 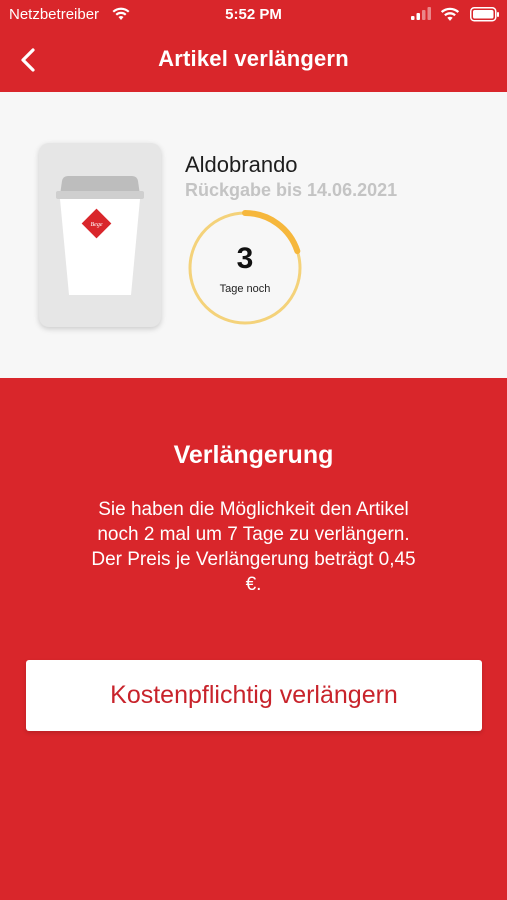 I want to click on days-left-label: Tage noch, so click(x=245, y=289).